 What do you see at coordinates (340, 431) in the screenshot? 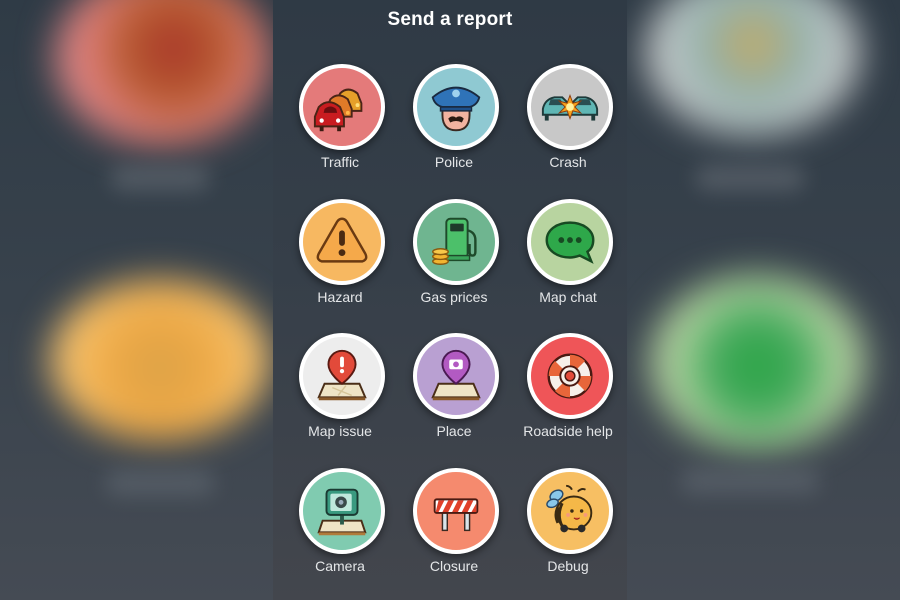
I see `report-label-map-issue: Map issue` at bounding box center [340, 431].